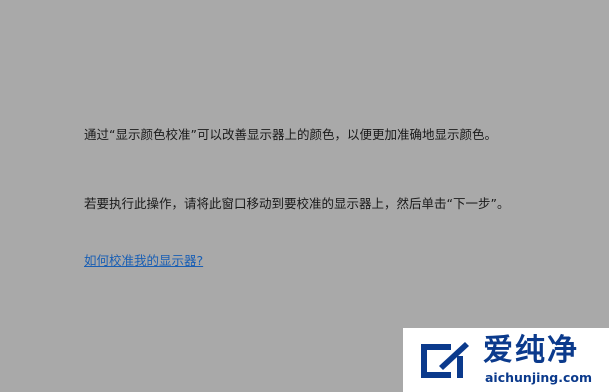 The image size is (609, 392). What do you see at coordinates (297, 203) in the screenshot?
I see `instruction-text: 若要执行此操作，请将此窗口移动到要校准的显示器上，然后单击“下一步”。` at bounding box center [297, 203].